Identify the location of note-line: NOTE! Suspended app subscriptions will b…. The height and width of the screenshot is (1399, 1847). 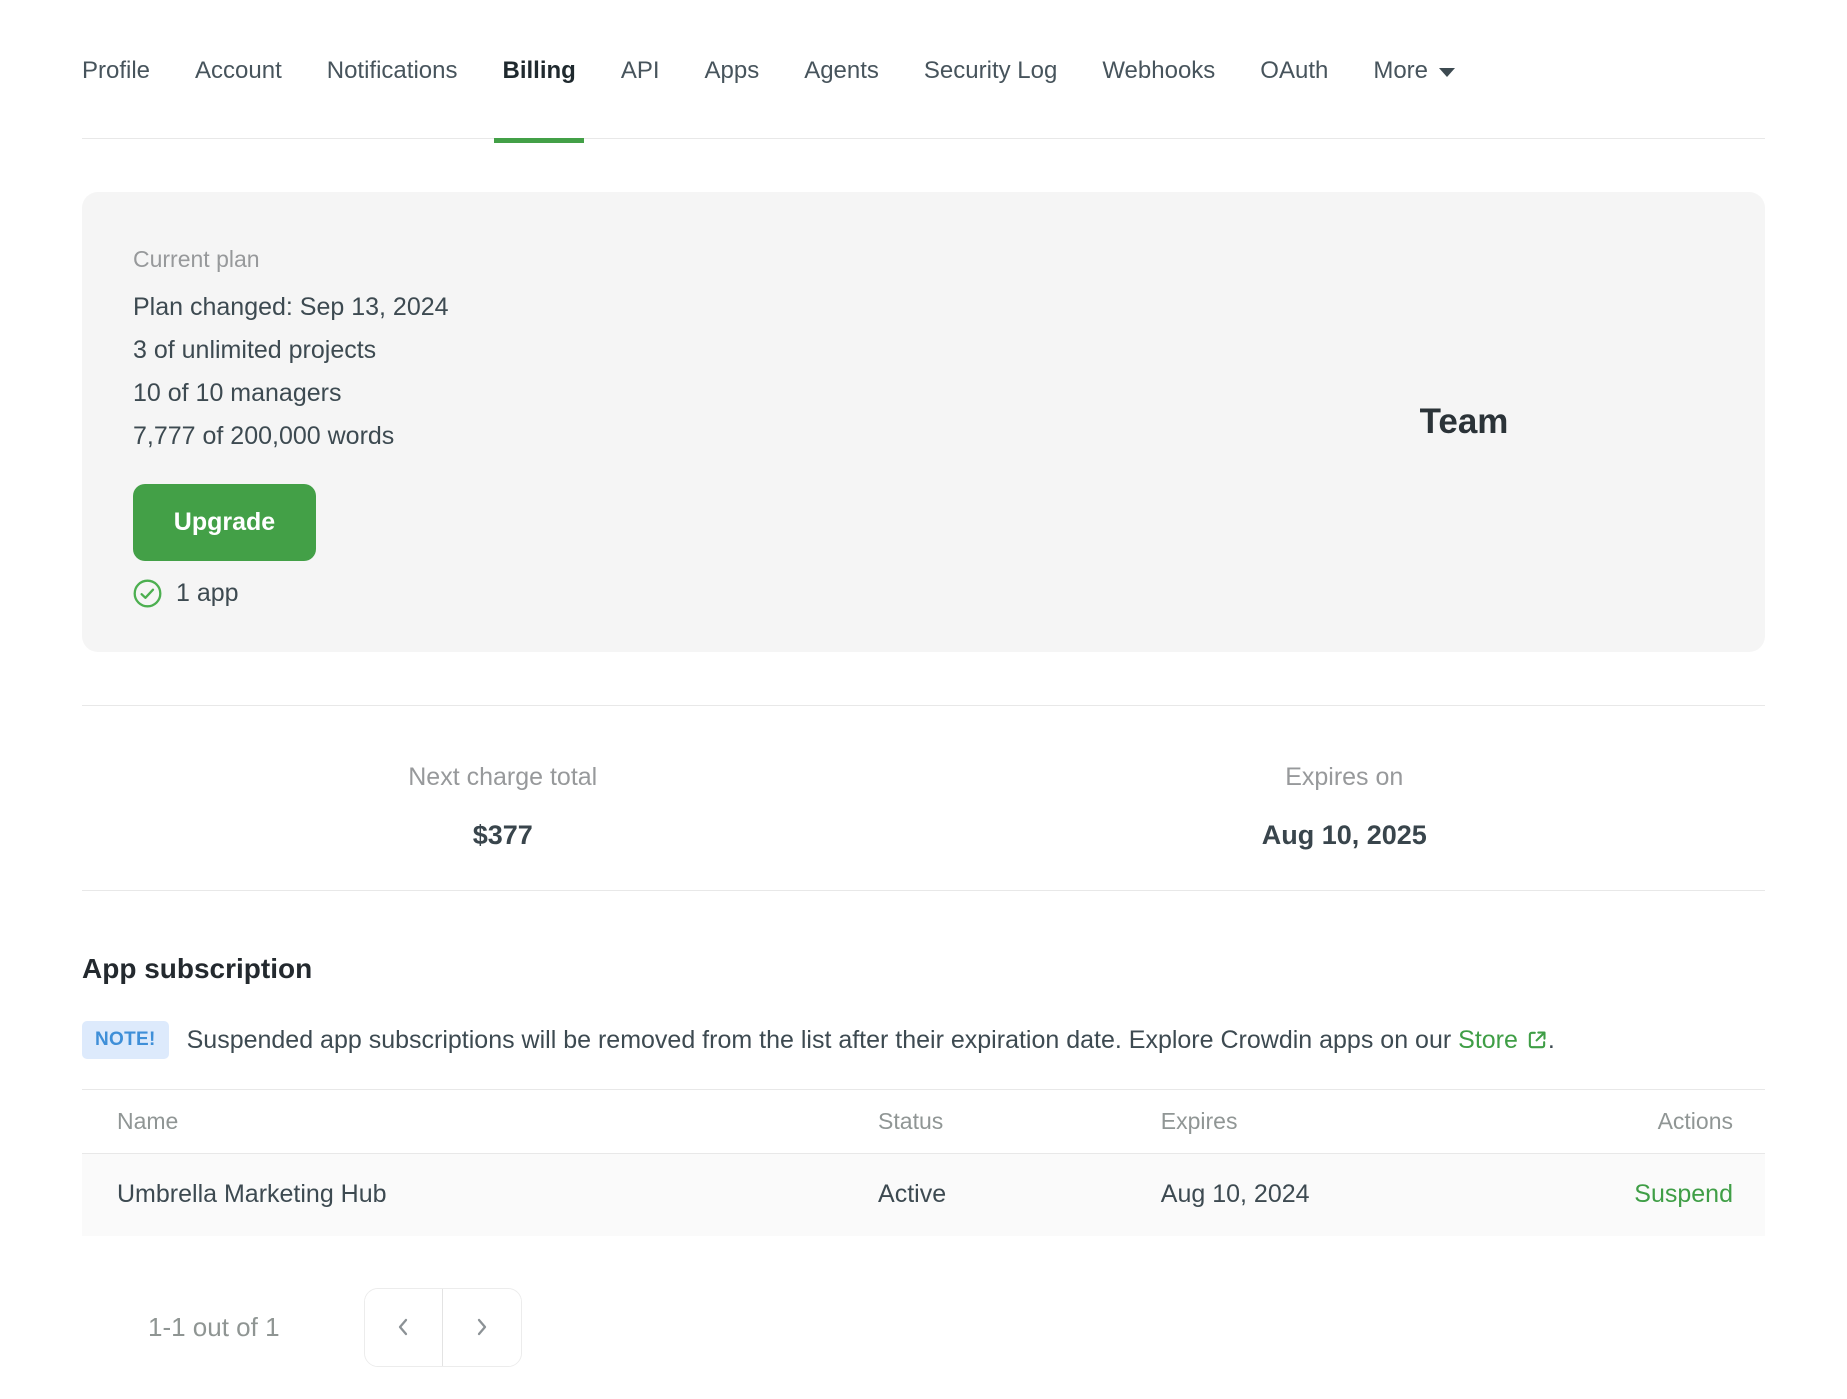
(923, 1040).